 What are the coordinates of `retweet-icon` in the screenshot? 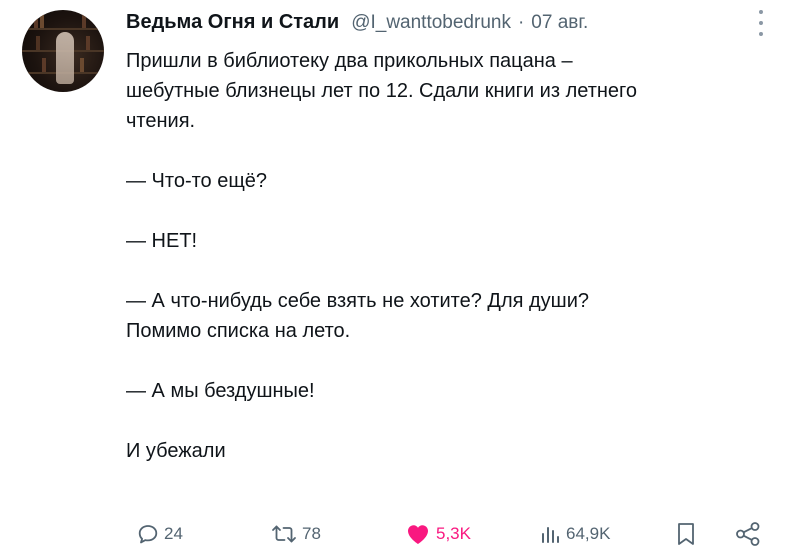 It's located at (284, 534).